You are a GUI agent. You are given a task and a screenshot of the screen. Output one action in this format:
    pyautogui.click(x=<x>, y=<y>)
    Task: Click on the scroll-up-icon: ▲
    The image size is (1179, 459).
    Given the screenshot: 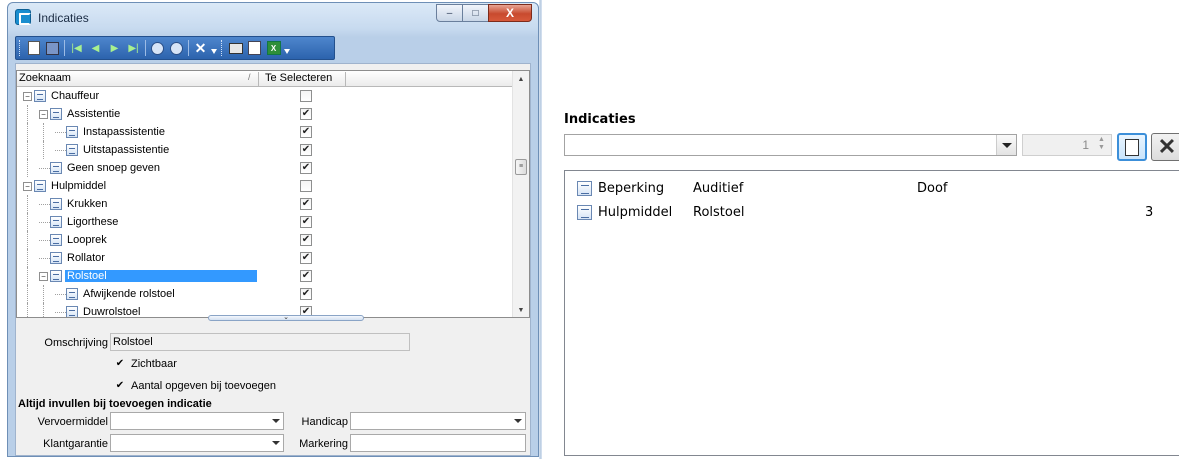 What is the action you would take?
    pyautogui.click(x=521, y=79)
    